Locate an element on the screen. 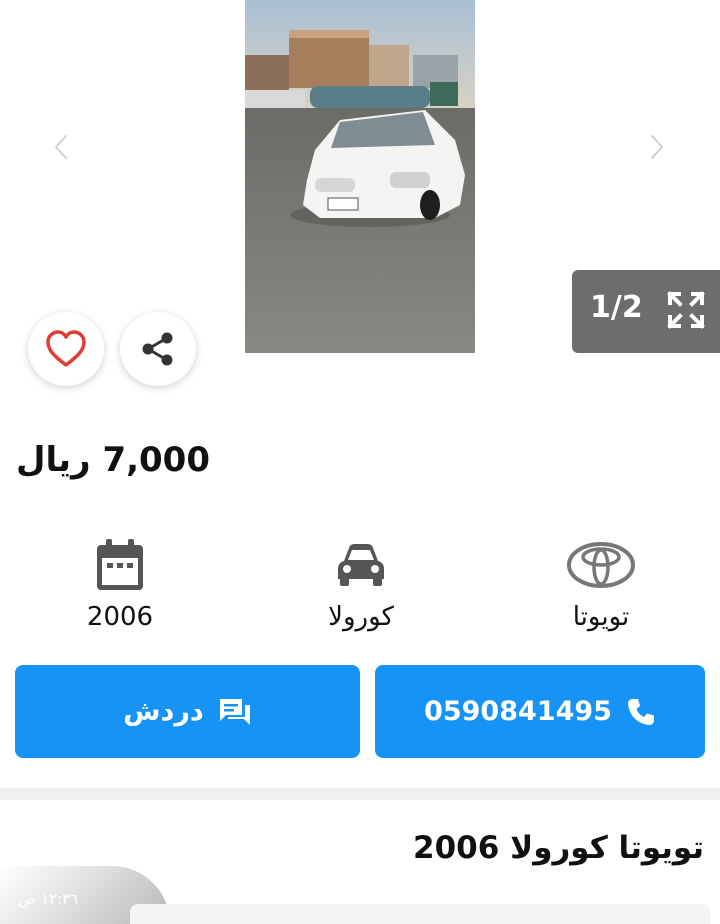  toyota-logo-icon is located at coordinates (601, 565).